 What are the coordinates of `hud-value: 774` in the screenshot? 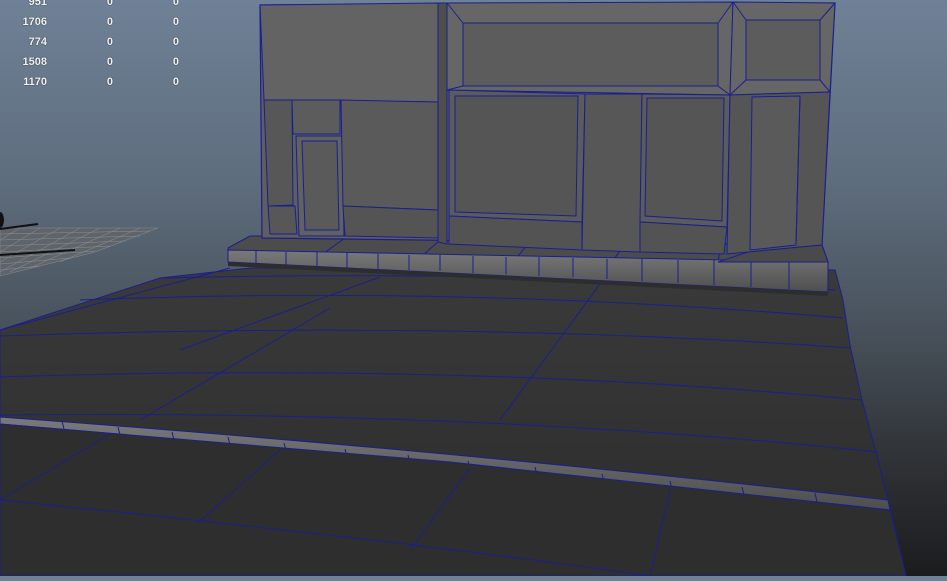 It's located at (37, 42).